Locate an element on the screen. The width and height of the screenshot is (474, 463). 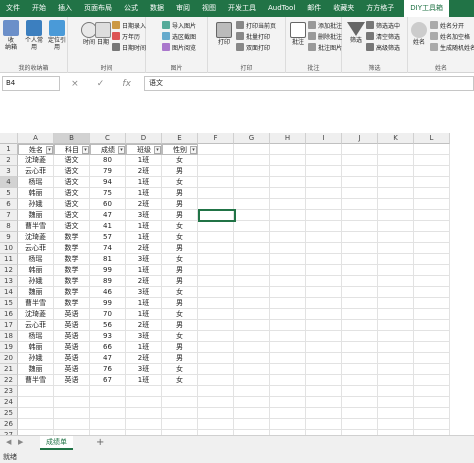
tab-7: 视图 is located at coordinates (209, 8).